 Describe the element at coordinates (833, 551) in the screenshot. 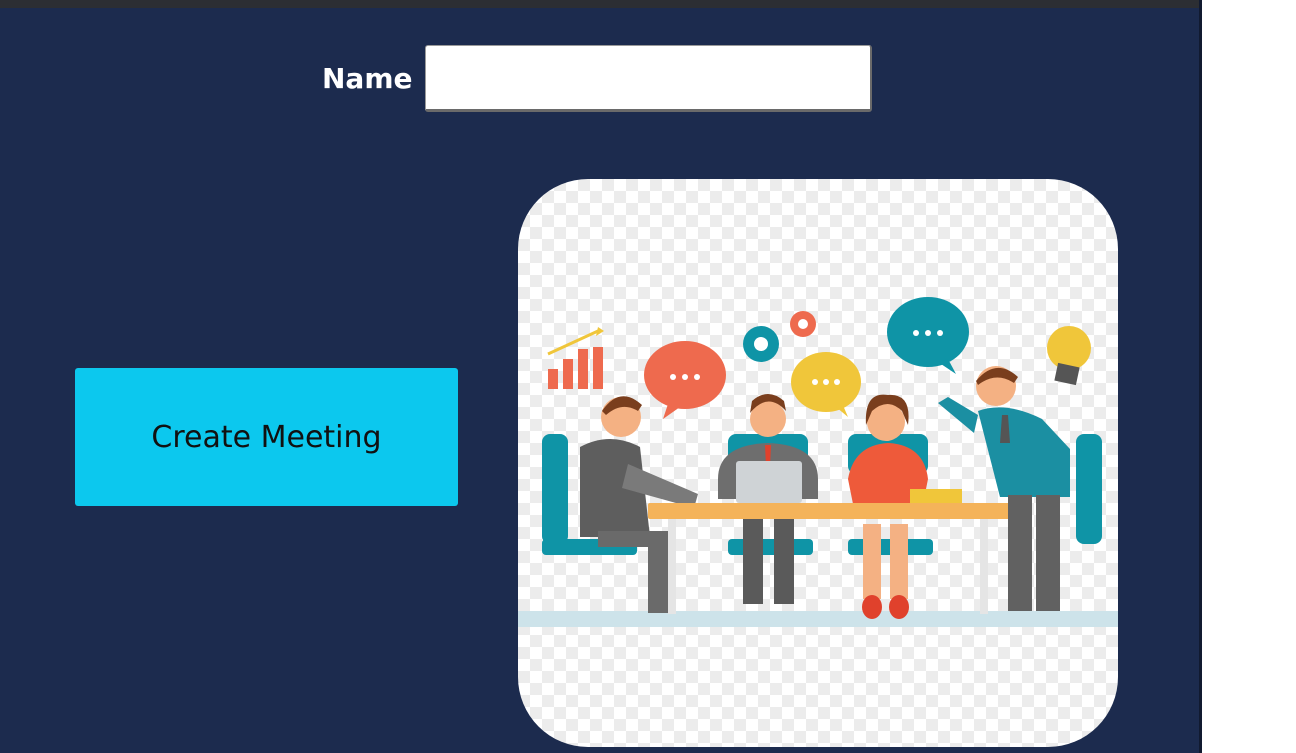

I see `table-shape` at that location.